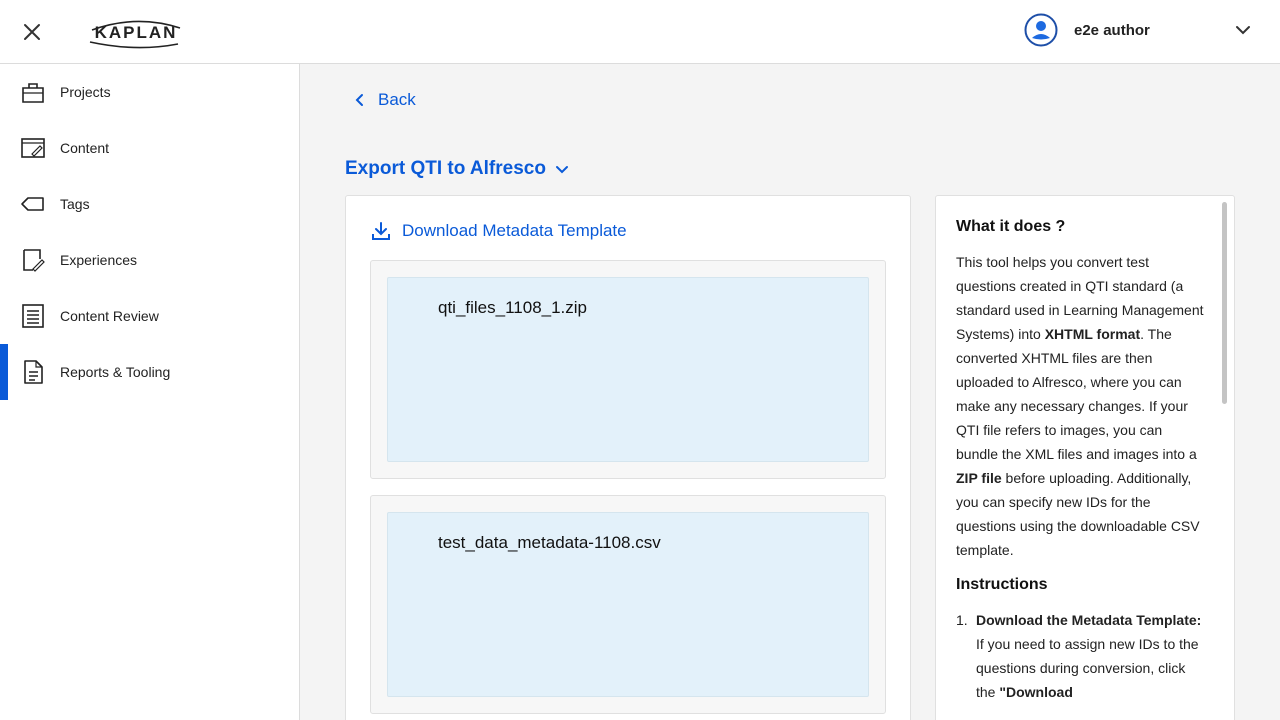  What do you see at coordinates (32, 204) in the screenshot?
I see `tag-icon` at bounding box center [32, 204].